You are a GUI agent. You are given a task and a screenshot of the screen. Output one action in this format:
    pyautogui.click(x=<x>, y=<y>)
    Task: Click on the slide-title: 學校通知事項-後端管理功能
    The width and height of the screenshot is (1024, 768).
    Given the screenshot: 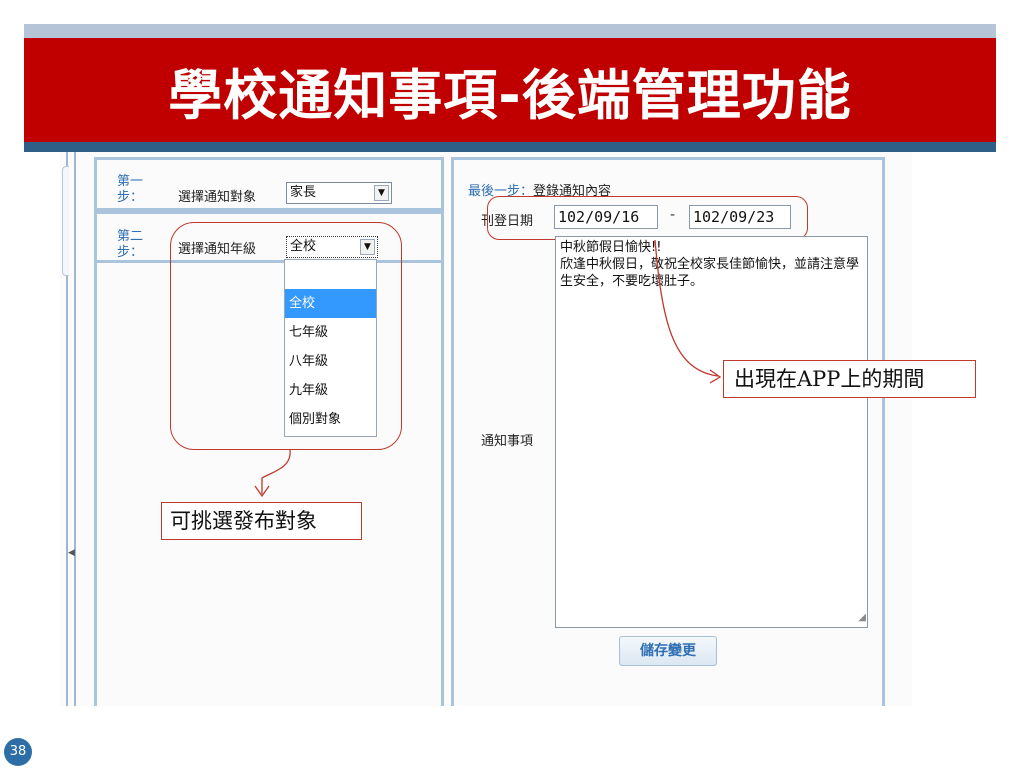 What is the action you would take?
    pyautogui.click(x=510, y=95)
    